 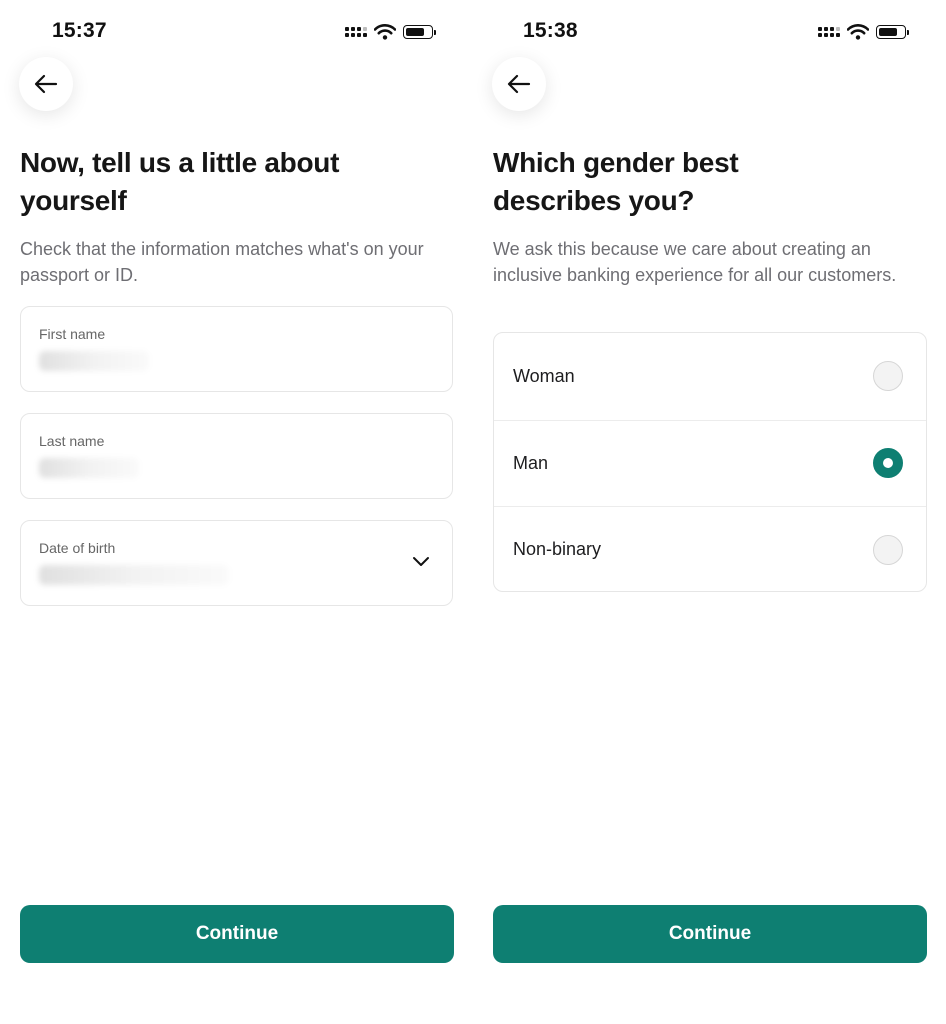 What do you see at coordinates (421, 561) in the screenshot?
I see `chevron-down-icon` at bounding box center [421, 561].